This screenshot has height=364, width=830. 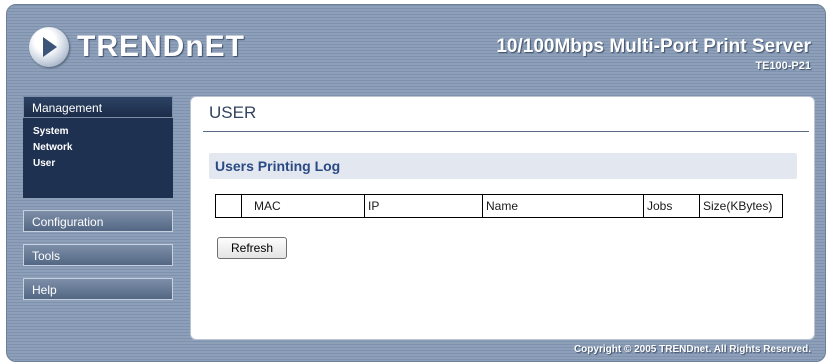 What do you see at coordinates (252, 248) in the screenshot?
I see `refresh-button: Refresh` at bounding box center [252, 248].